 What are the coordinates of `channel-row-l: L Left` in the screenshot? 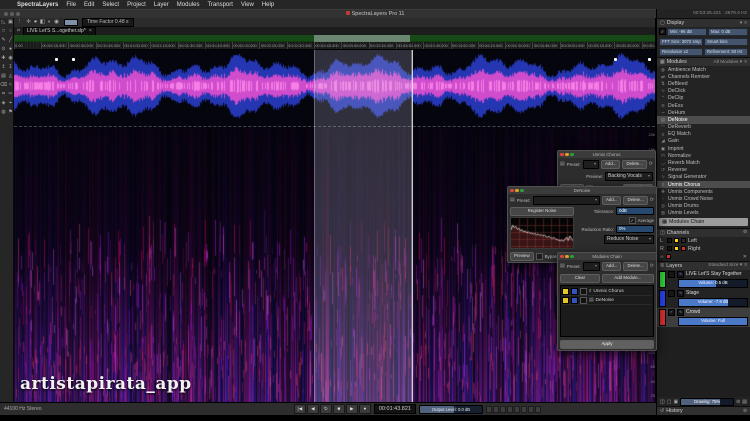 It's located at (703, 241).